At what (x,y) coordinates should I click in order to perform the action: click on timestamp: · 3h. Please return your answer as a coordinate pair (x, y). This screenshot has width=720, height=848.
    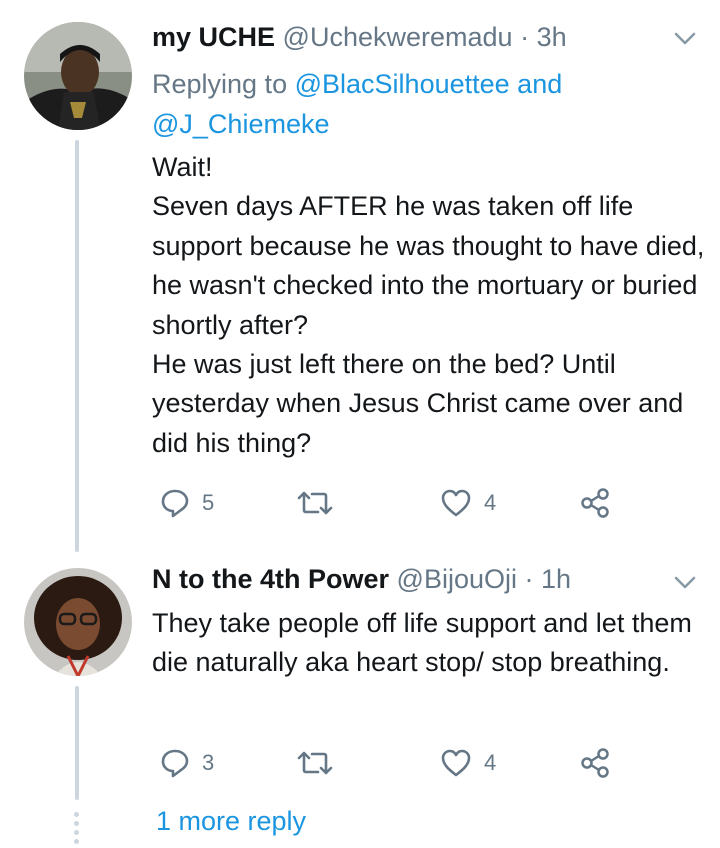
    Looking at the image, I should click on (543, 37).